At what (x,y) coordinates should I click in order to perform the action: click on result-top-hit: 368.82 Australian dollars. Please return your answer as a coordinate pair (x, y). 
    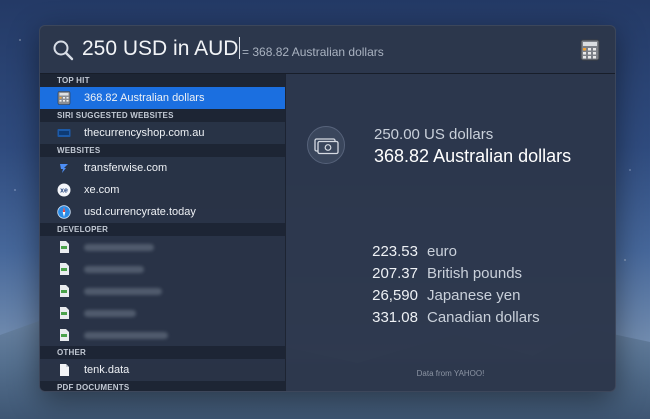
    Looking at the image, I should click on (162, 98).